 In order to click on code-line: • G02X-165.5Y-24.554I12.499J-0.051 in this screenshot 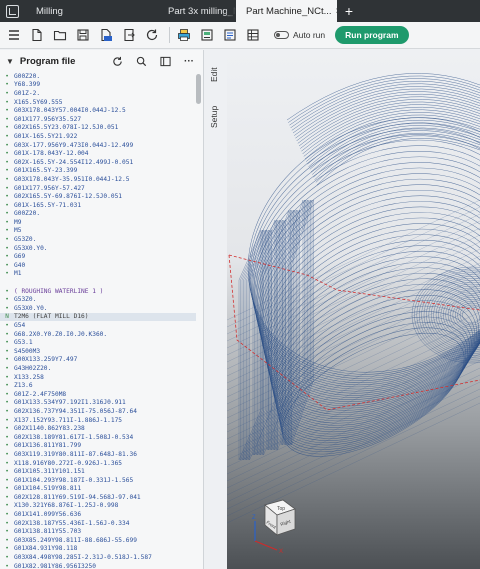, I will do `click(98, 162)`.